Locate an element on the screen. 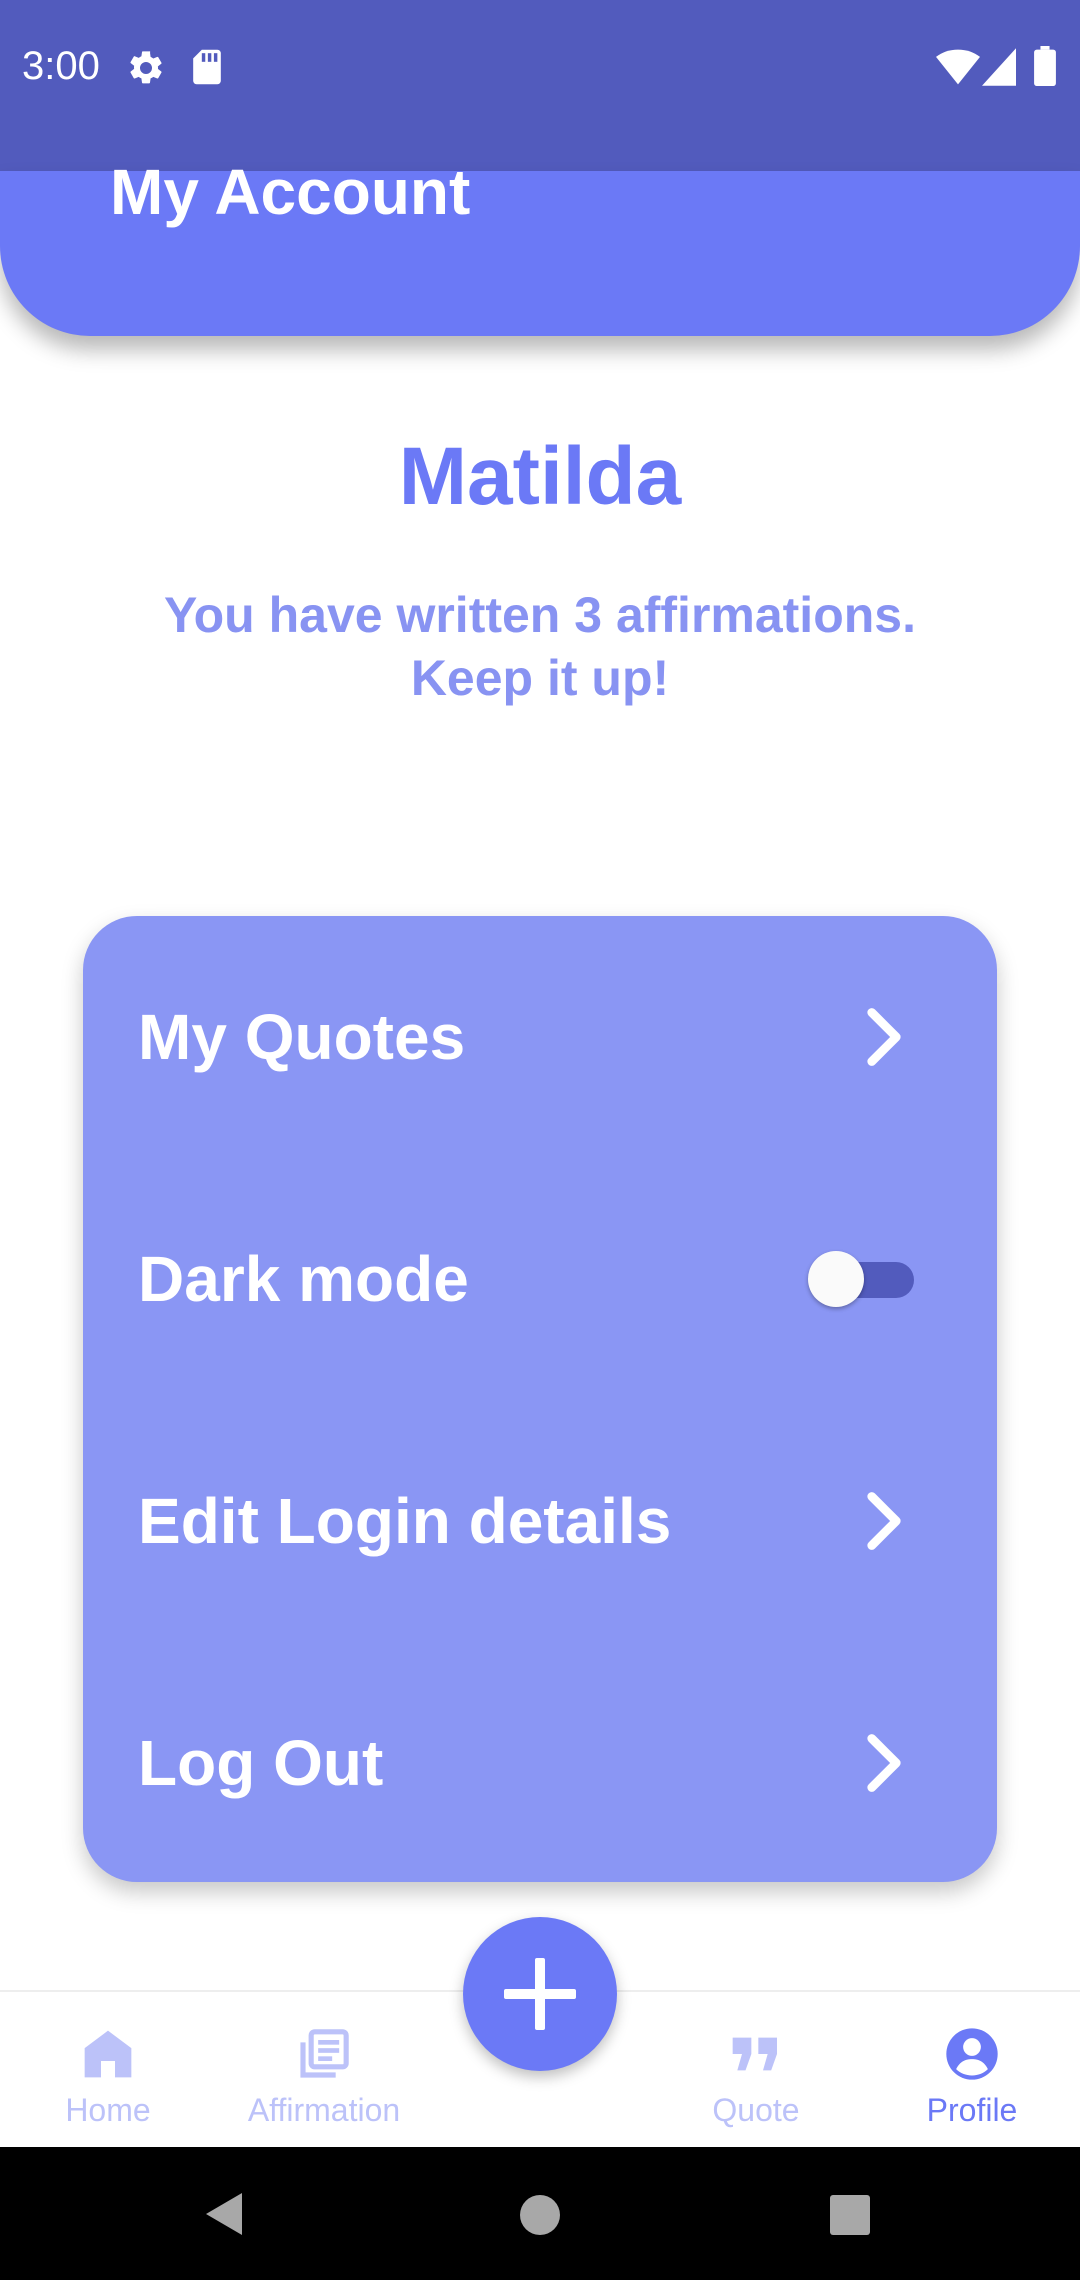 The height and width of the screenshot is (2280, 1080). nav-affirmation: Affirmation is located at coordinates (324, 2070).